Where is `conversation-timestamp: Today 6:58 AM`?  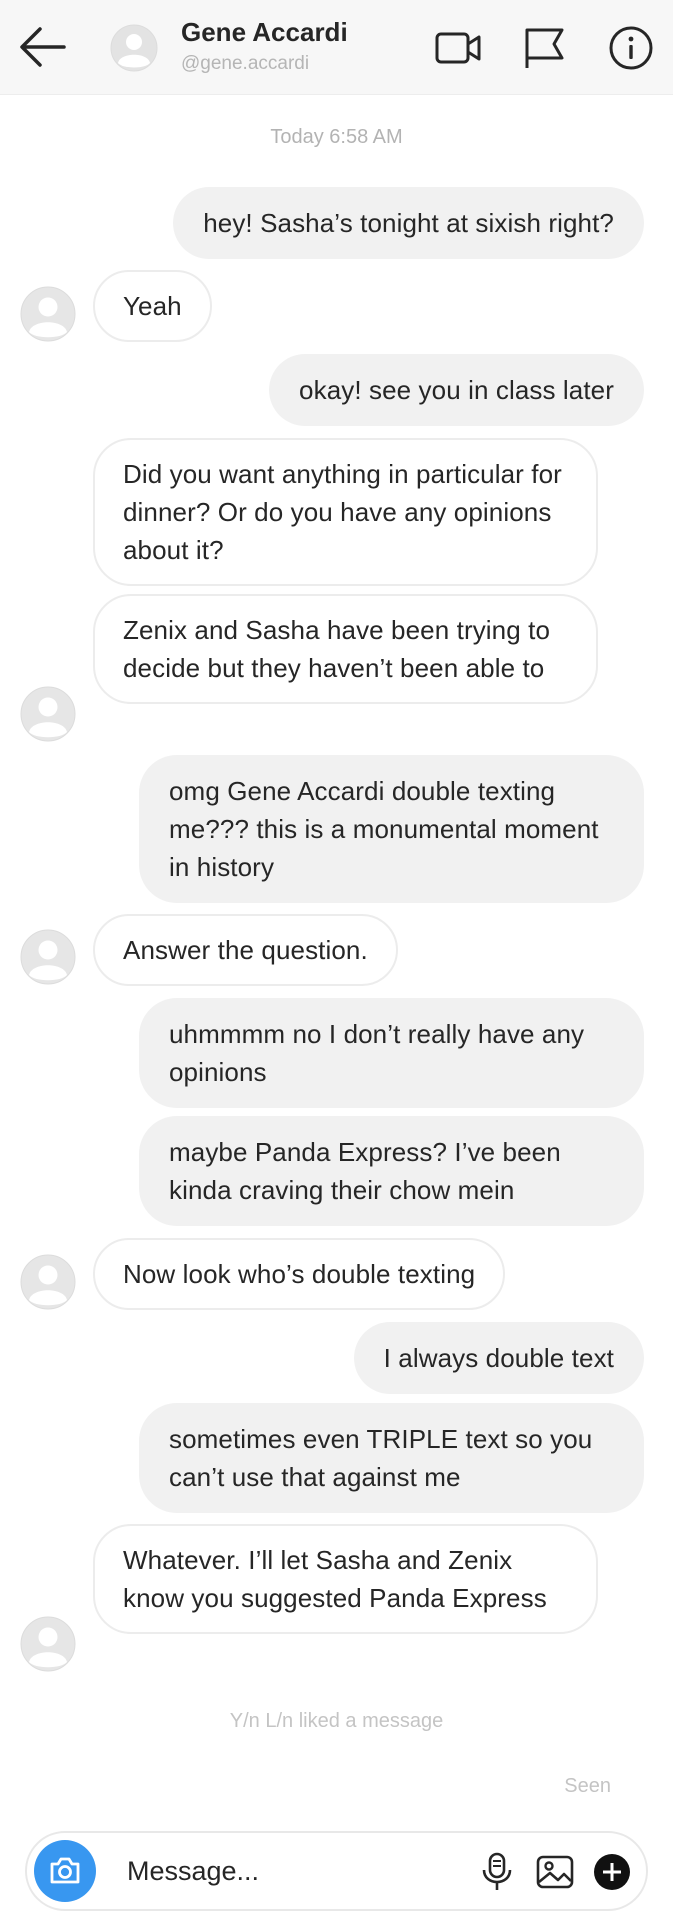 conversation-timestamp: Today 6:58 AM is located at coordinates (336, 137).